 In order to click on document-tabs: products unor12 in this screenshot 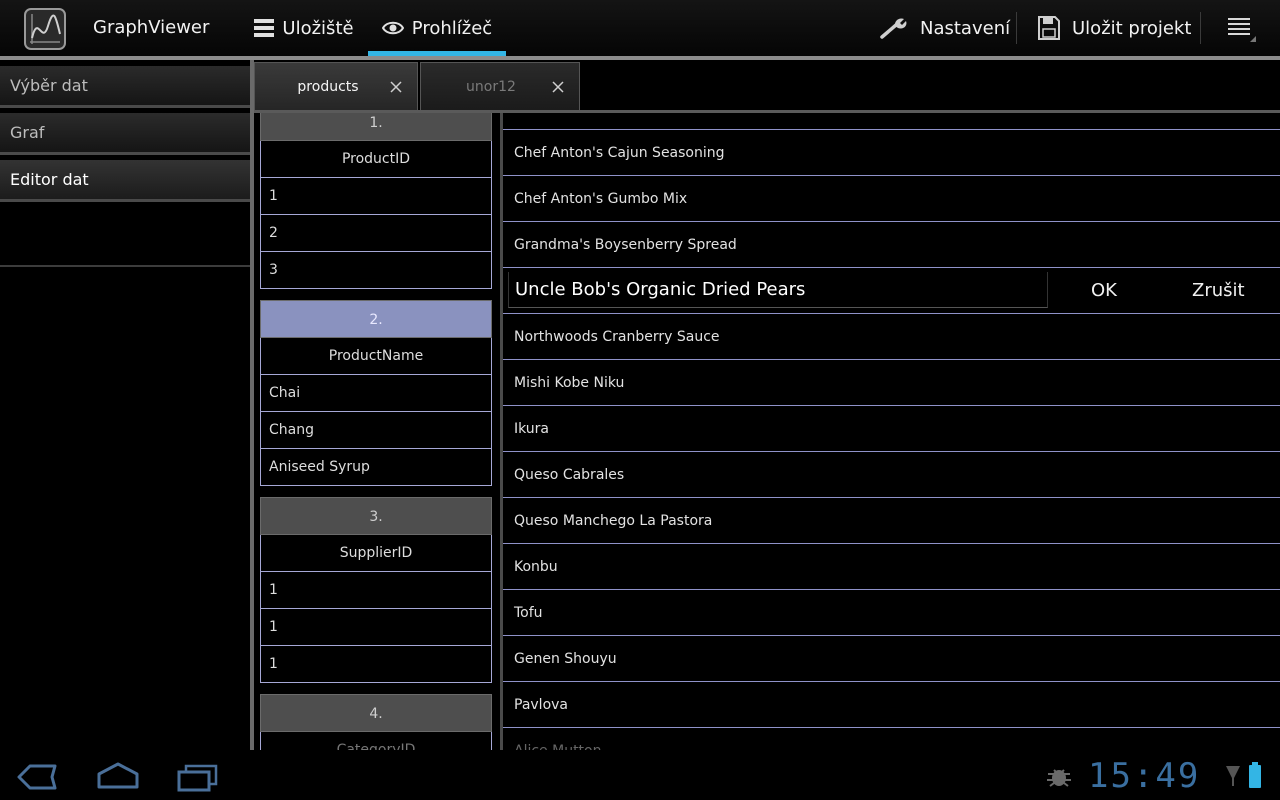, I will do `click(767, 86)`.